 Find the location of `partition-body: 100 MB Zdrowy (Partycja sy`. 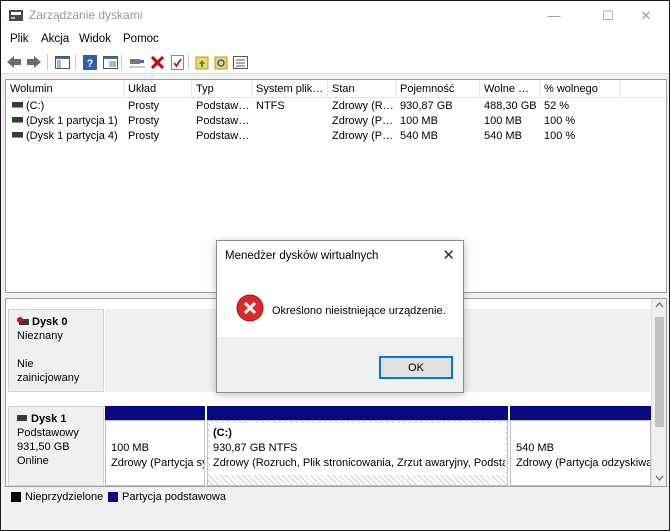

partition-body: 100 MB Zdrowy (Partycja sy is located at coordinates (155, 453).